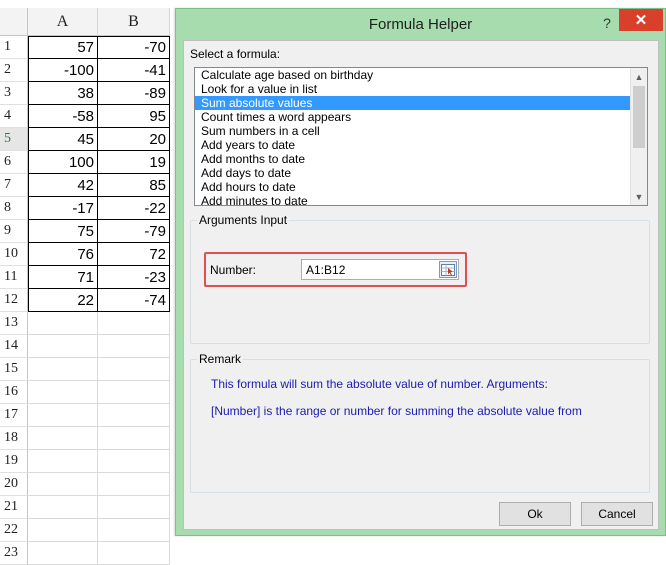  What do you see at coordinates (14, 438) in the screenshot?
I see `row-header: 18` at bounding box center [14, 438].